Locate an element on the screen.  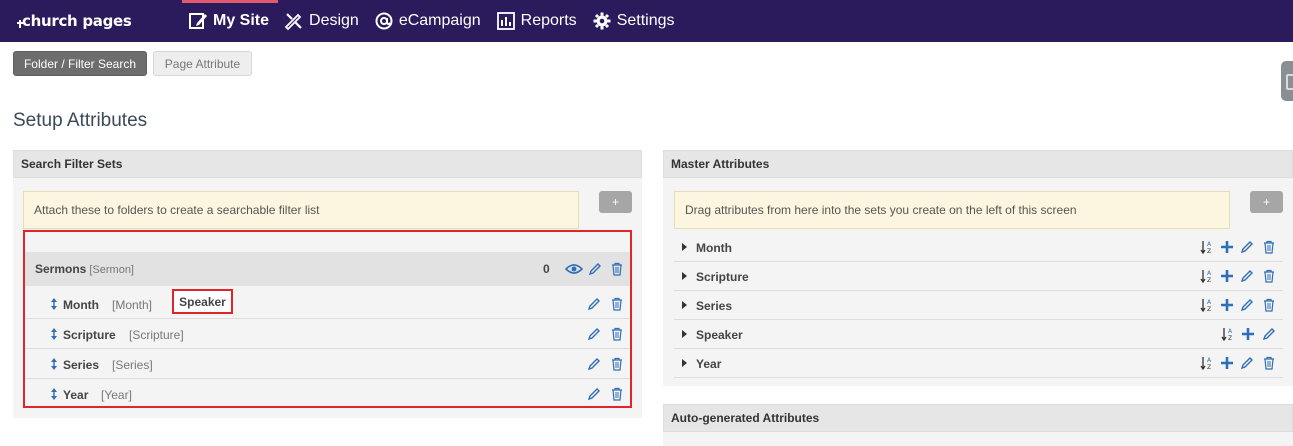
auto-generated-attributes-header: Auto-generated Attributes is located at coordinates (978, 418).